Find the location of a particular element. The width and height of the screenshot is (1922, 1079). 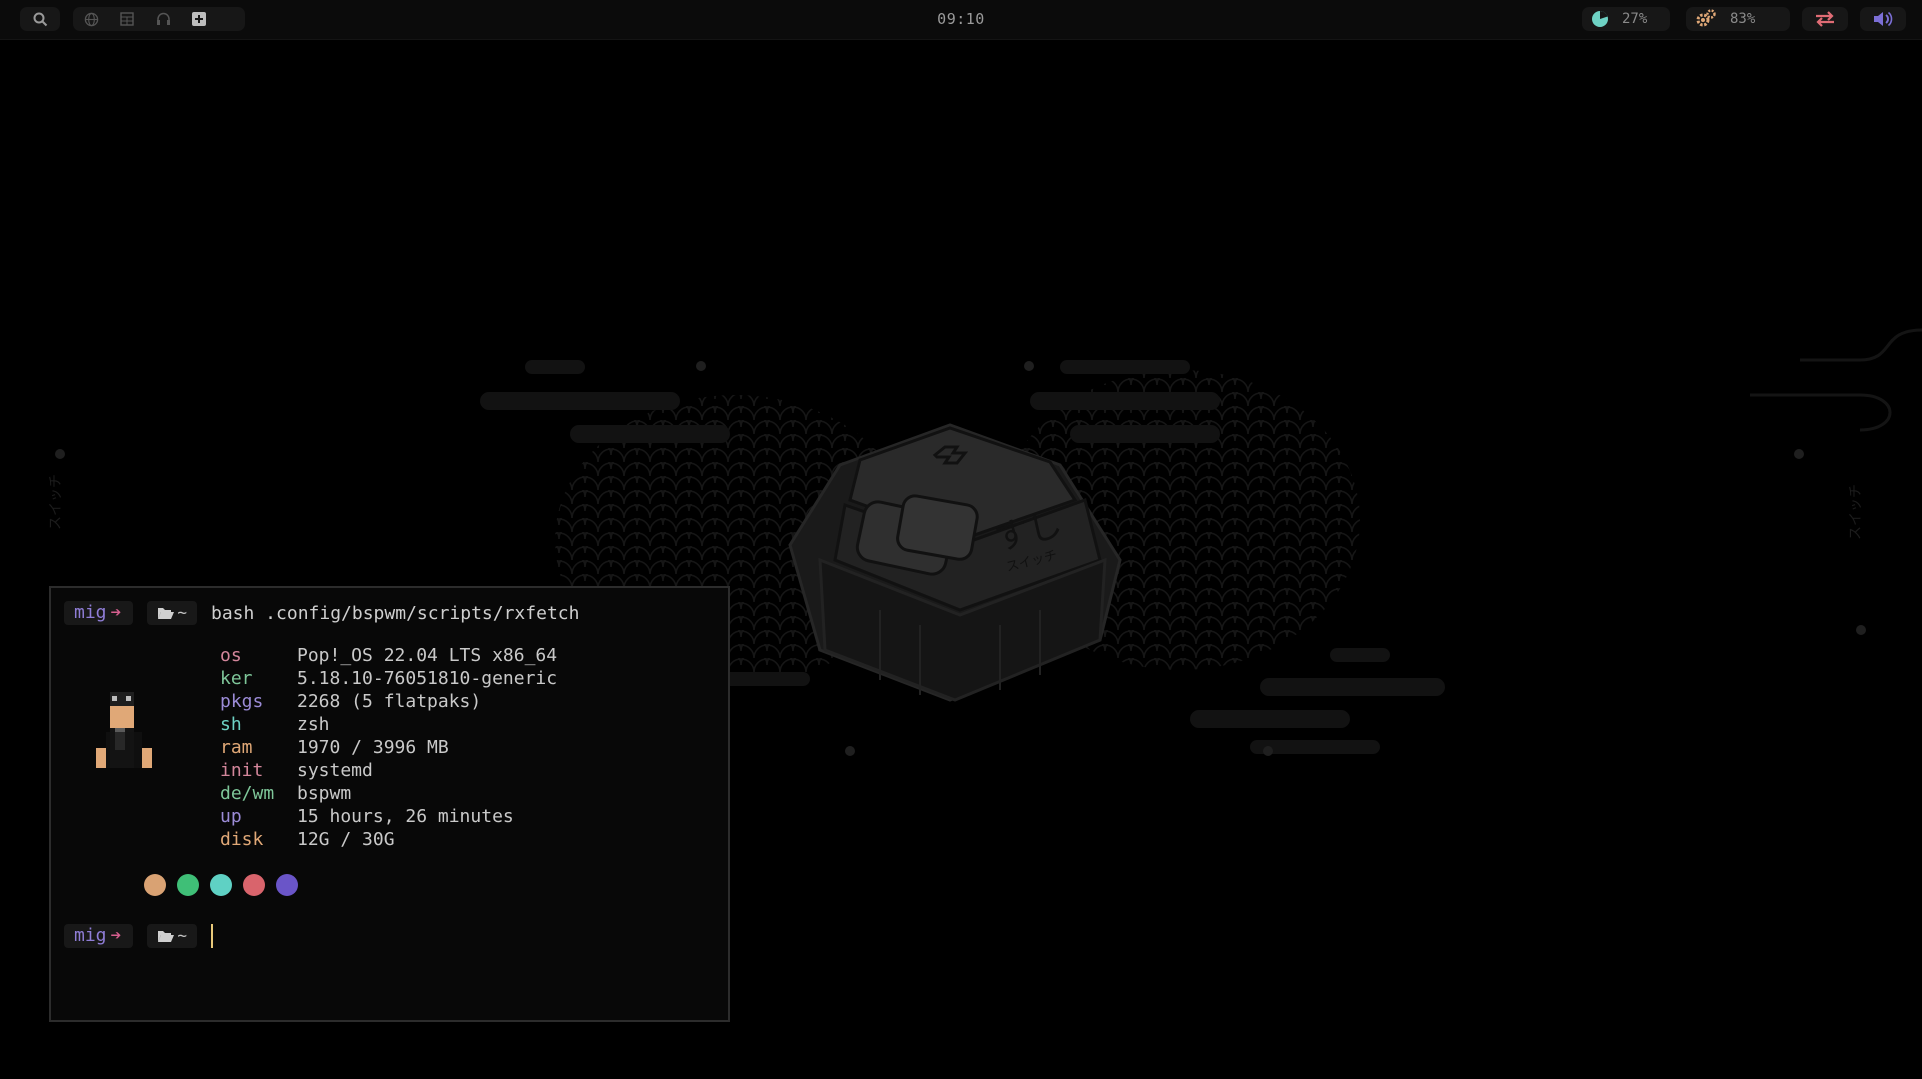

sysinfo-key: sh is located at coordinates (231, 724).